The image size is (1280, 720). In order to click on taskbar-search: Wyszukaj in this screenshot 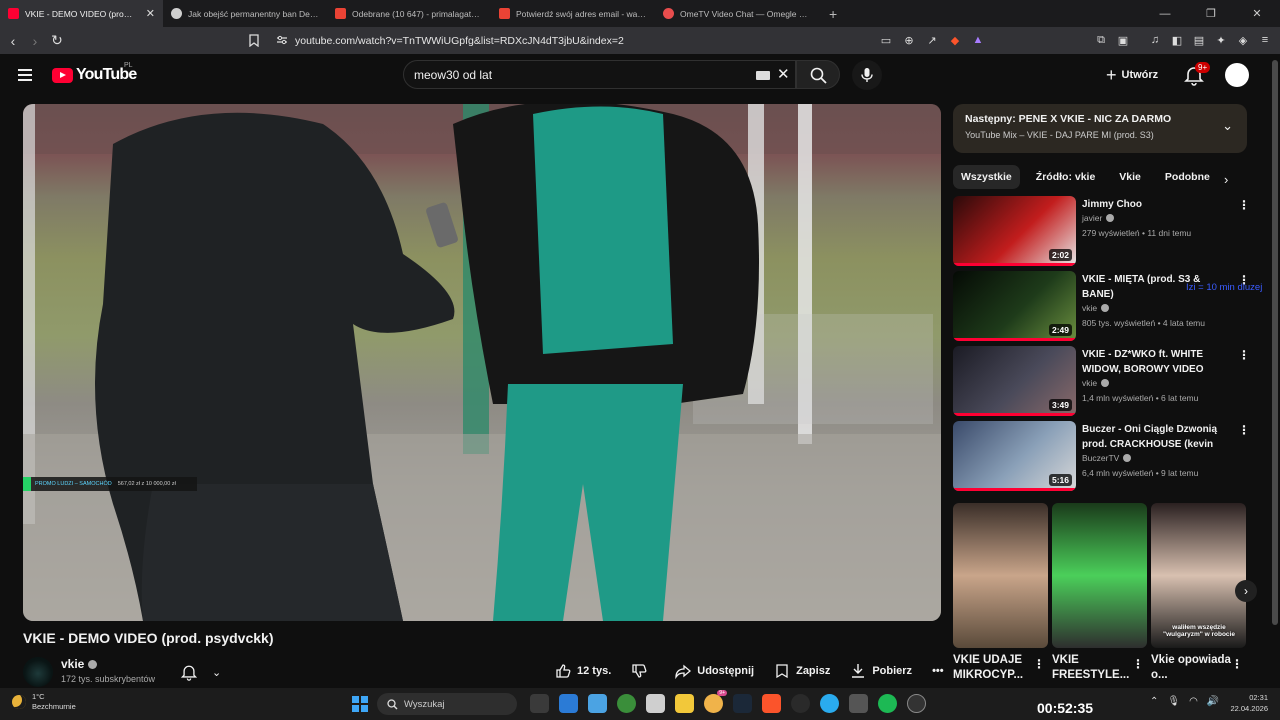, I will do `click(447, 704)`.